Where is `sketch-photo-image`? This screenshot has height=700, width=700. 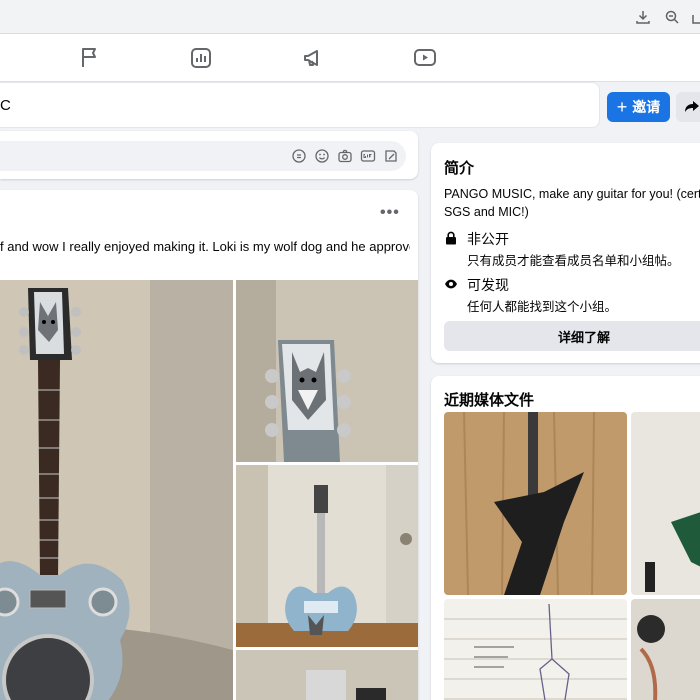
sketch-photo-image is located at coordinates (535, 649).